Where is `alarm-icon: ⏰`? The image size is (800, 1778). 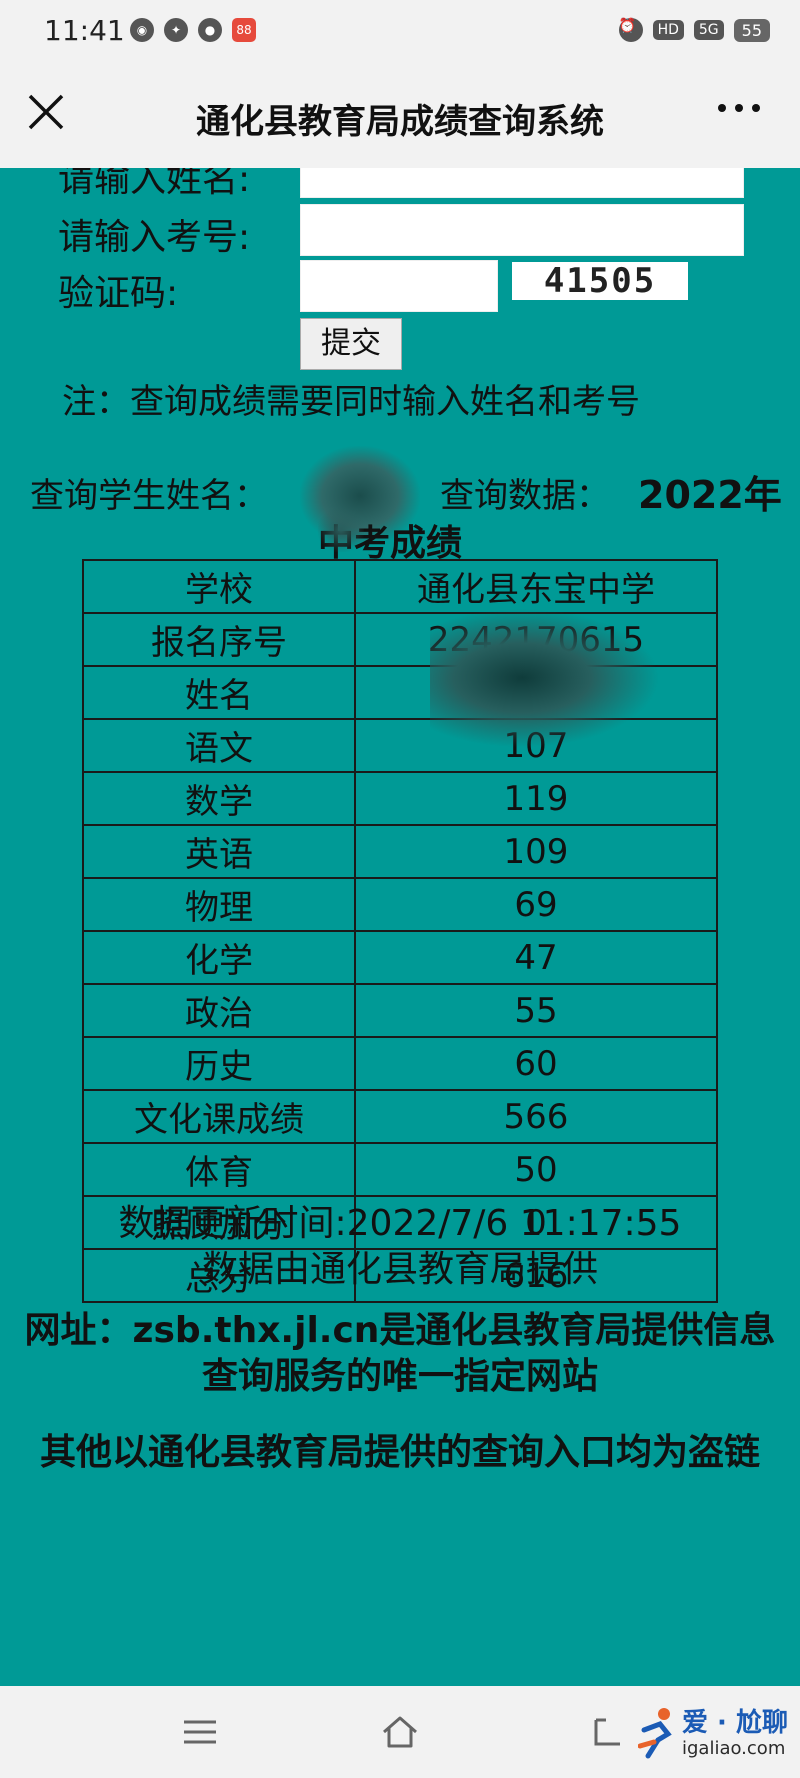 alarm-icon: ⏰ is located at coordinates (630, 30).